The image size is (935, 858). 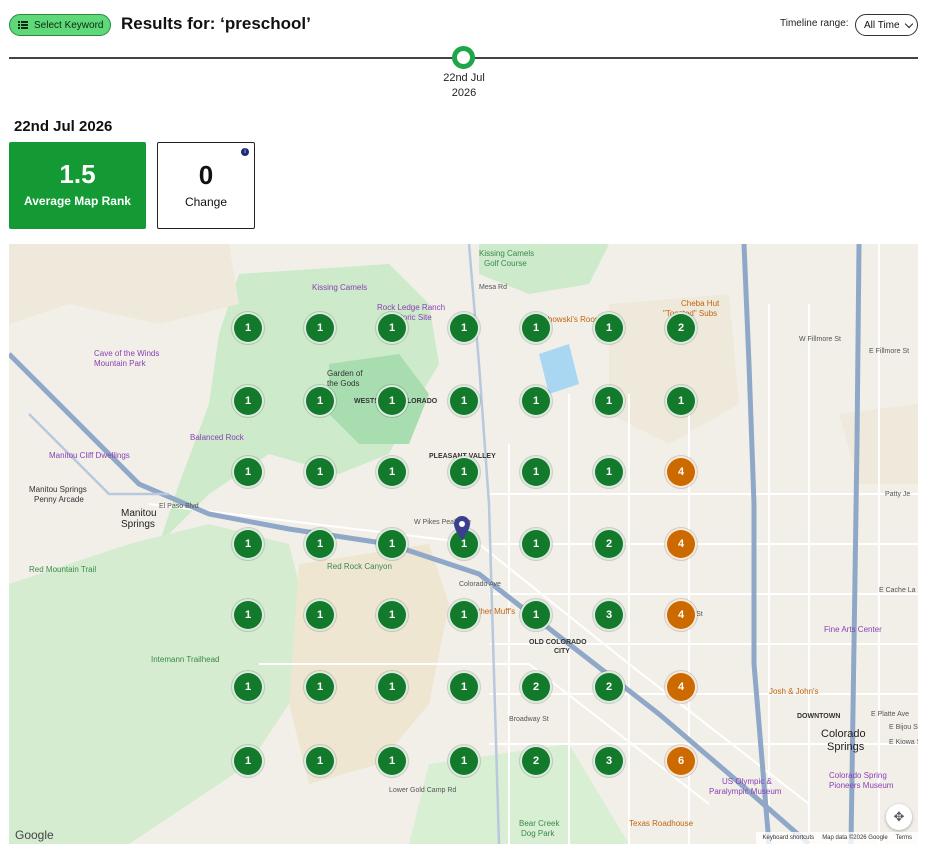 What do you see at coordinates (63, 126) in the screenshot?
I see `date-heading: 22nd Jul 2026` at bounding box center [63, 126].